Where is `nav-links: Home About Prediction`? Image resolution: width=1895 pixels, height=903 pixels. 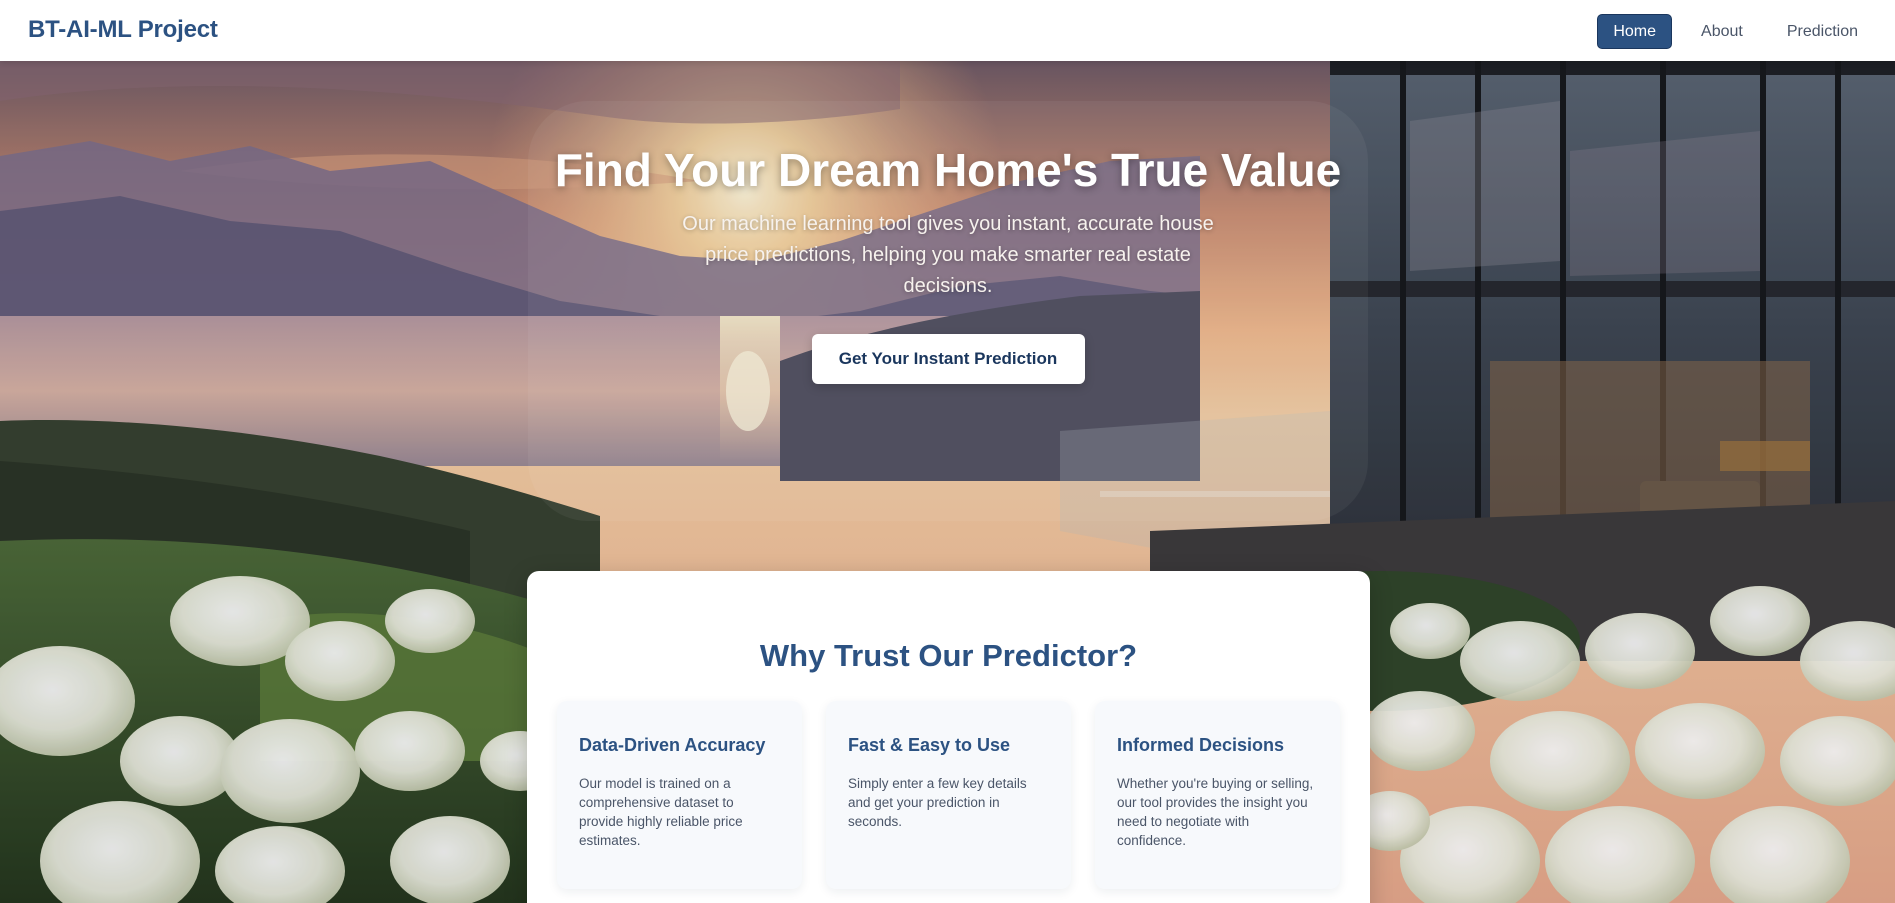
nav-links: Home About Prediction is located at coordinates (1728, 31).